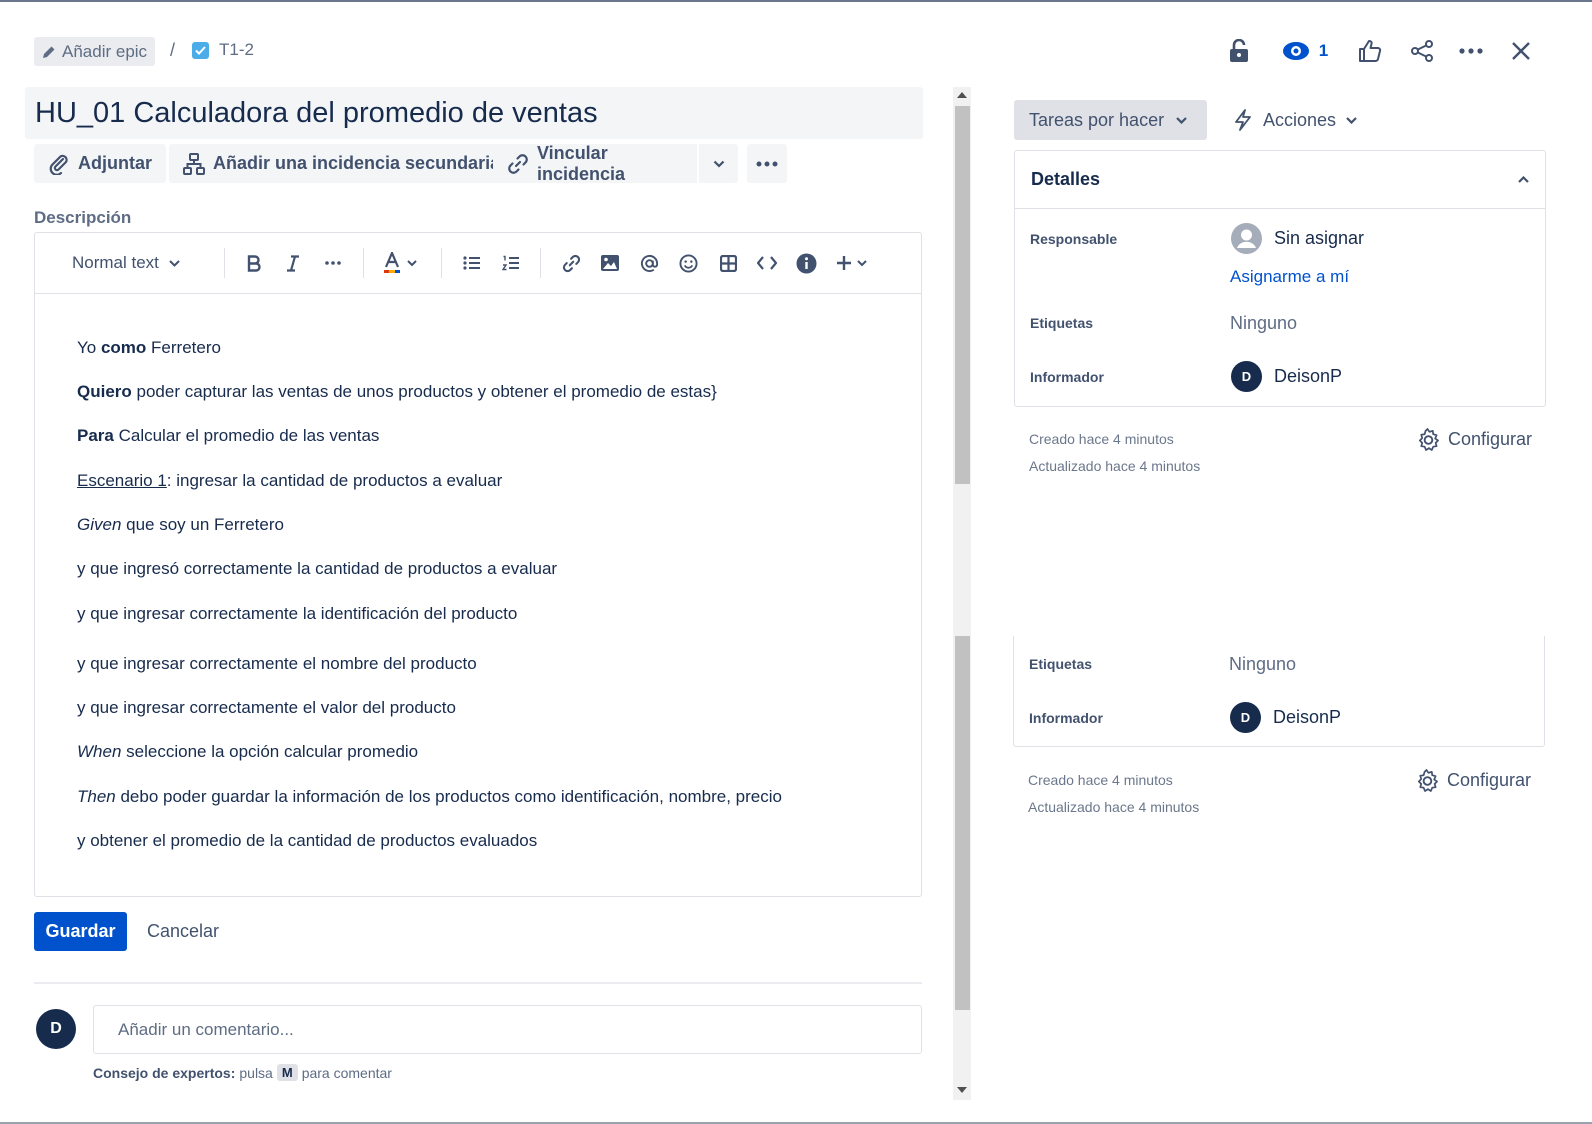 This screenshot has width=1592, height=1124. I want to click on more-issue-actions-button, so click(767, 163).